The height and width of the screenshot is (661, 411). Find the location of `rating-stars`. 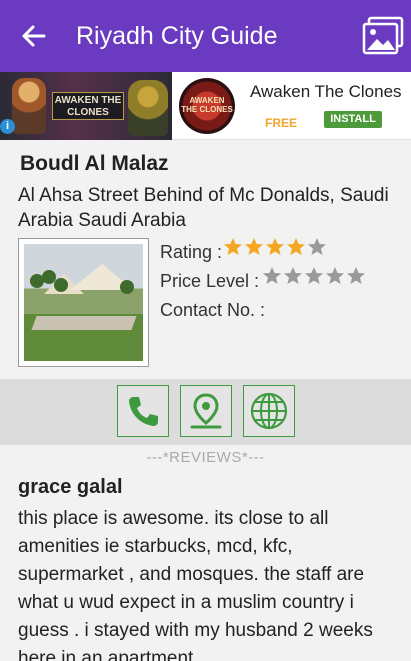

rating-stars is located at coordinates (275, 247).